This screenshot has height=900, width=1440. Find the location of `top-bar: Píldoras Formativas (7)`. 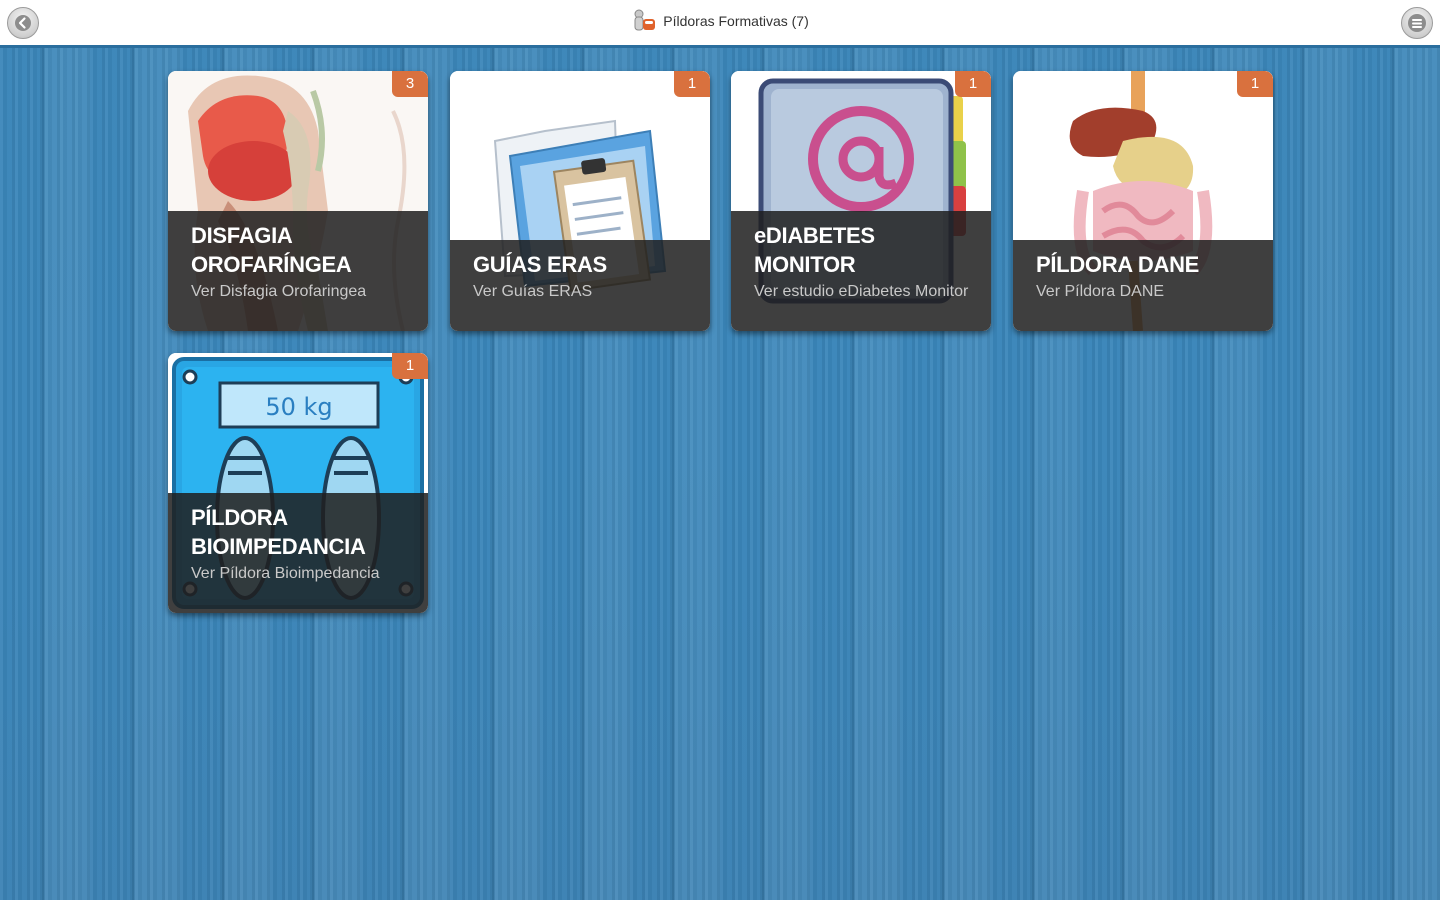

top-bar: Píldoras Formativas (7) is located at coordinates (720, 24).